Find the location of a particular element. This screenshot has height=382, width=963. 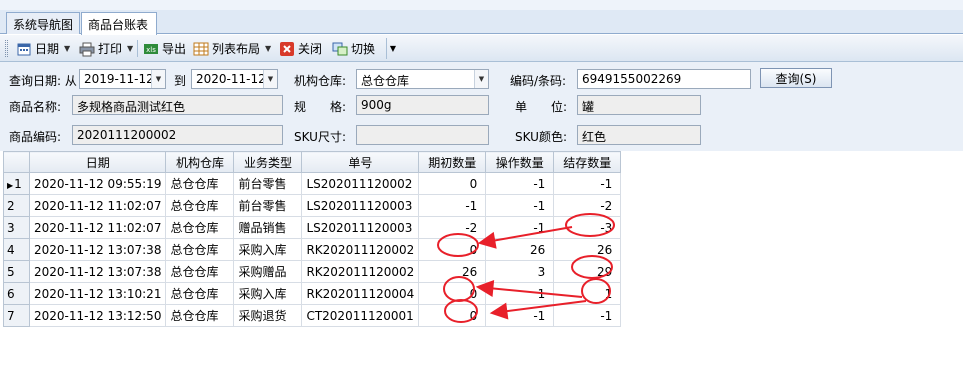

grid-header-row: 日期 机构仓库 业务类型 单号 期初数量 操作数量 结存数量 is located at coordinates (312, 162).